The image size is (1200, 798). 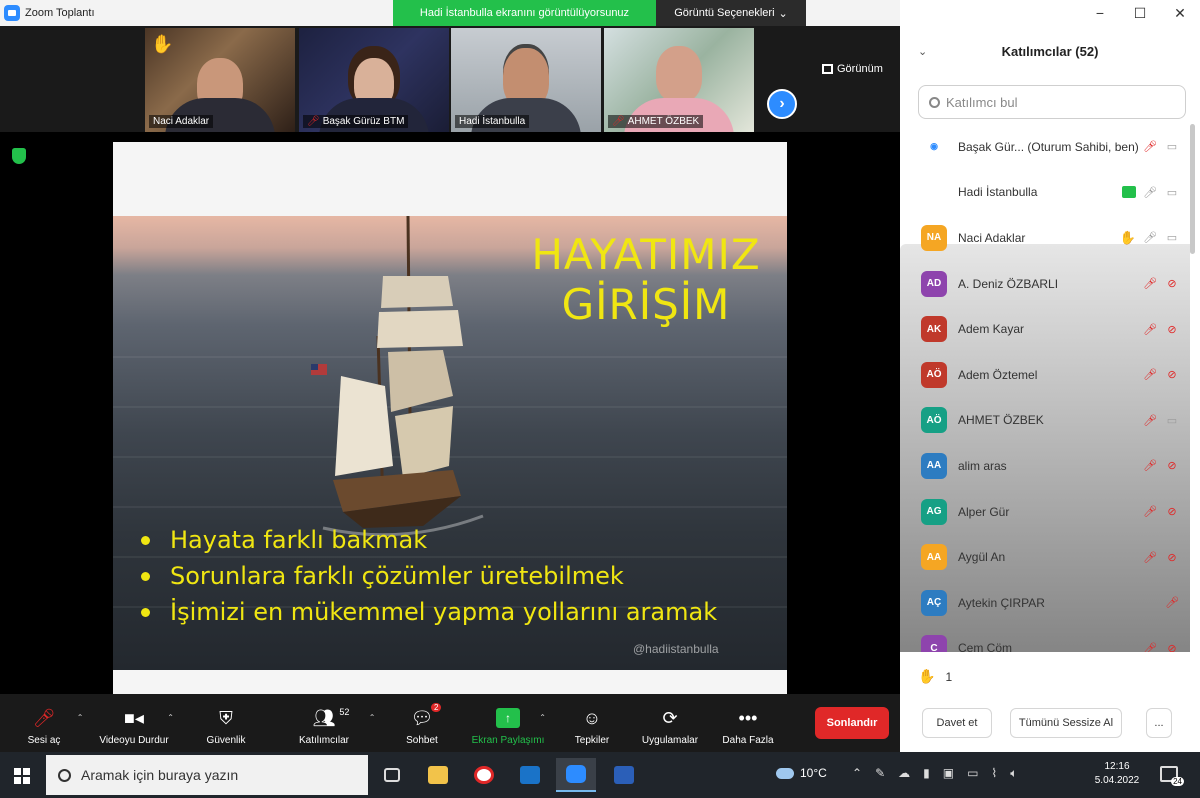 I want to click on participant-row: C Cem Cöm 🎤︎ ⊘, so click(x=1045, y=639).